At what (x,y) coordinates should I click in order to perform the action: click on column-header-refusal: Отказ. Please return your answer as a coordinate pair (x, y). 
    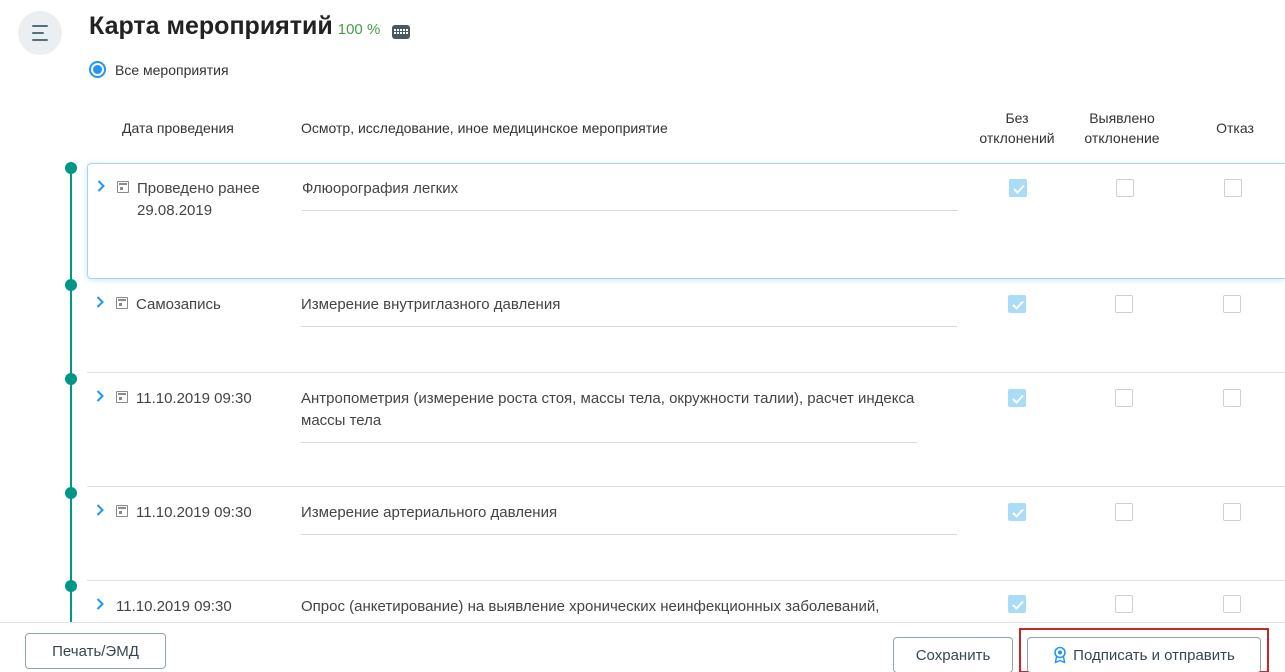
    Looking at the image, I should click on (1235, 128).